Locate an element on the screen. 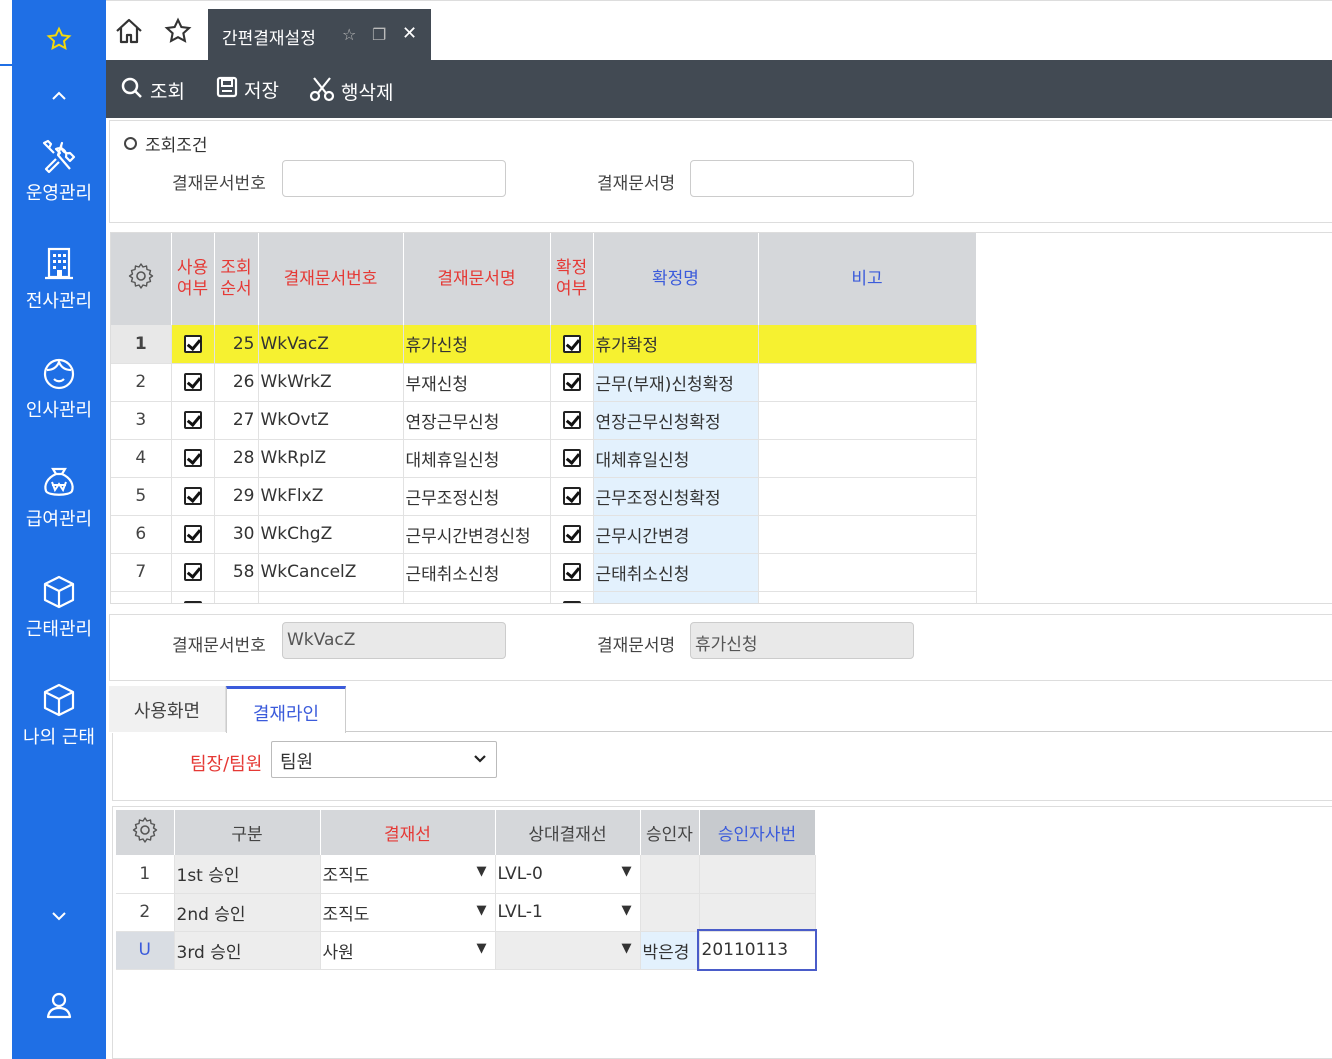 This screenshot has width=1332, height=1059. relative-line-dropdown-cell: LVL-1 ▼ is located at coordinates (568, 912).